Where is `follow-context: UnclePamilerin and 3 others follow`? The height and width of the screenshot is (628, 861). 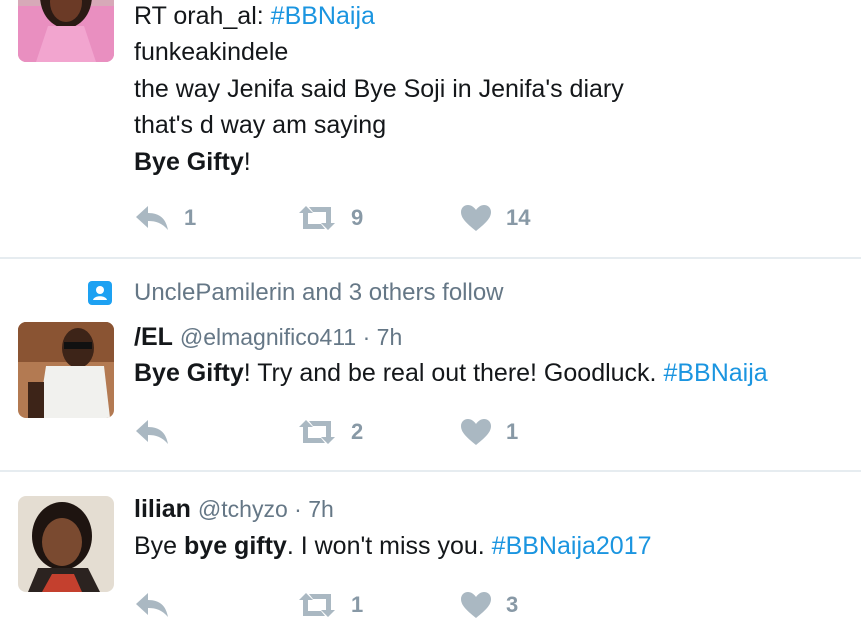
follow-context: UnclePamilerin and 3 others follow is located at coordinates (296, 293).